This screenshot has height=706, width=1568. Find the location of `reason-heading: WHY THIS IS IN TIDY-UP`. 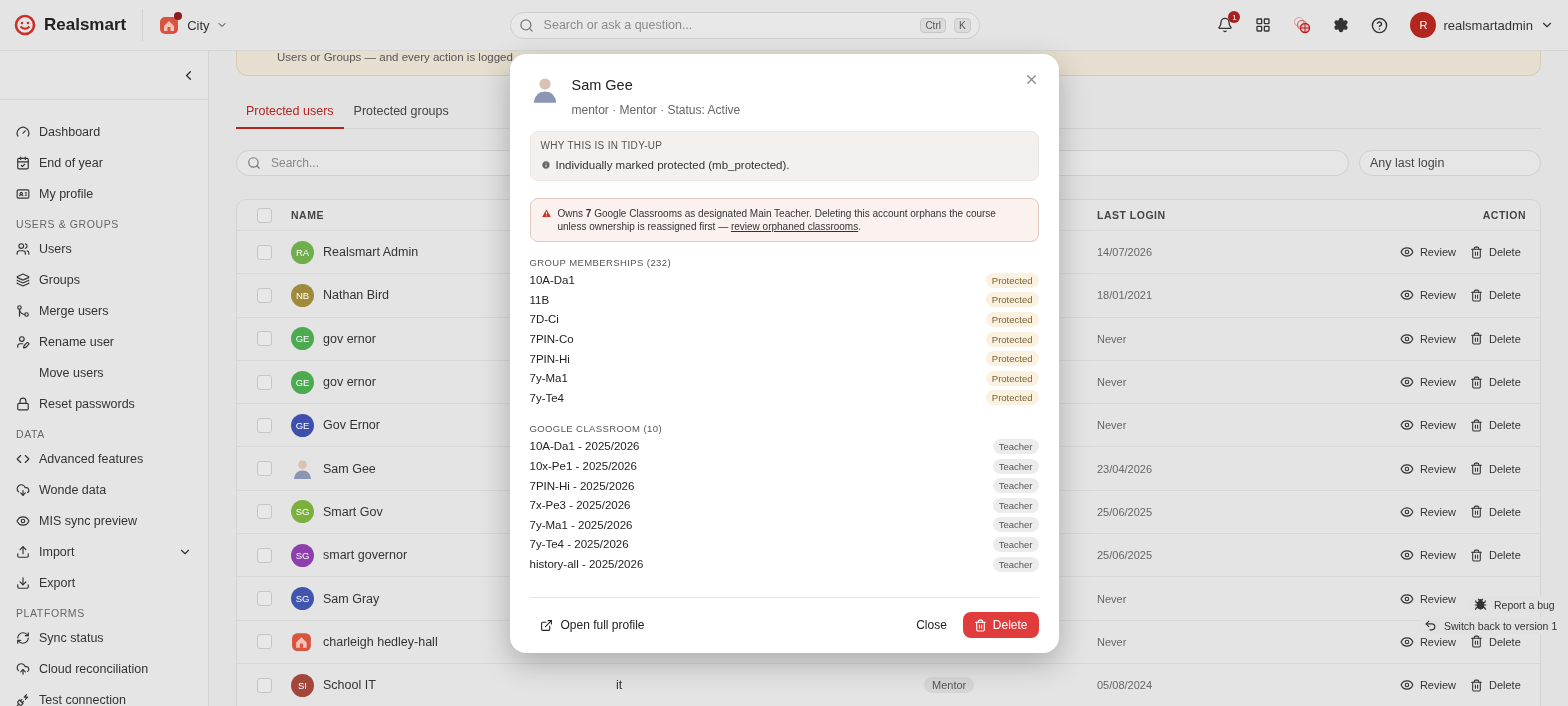

reason-heading: WHY THIS IS IN TIDY-UP is located at coordinates (602, 145).